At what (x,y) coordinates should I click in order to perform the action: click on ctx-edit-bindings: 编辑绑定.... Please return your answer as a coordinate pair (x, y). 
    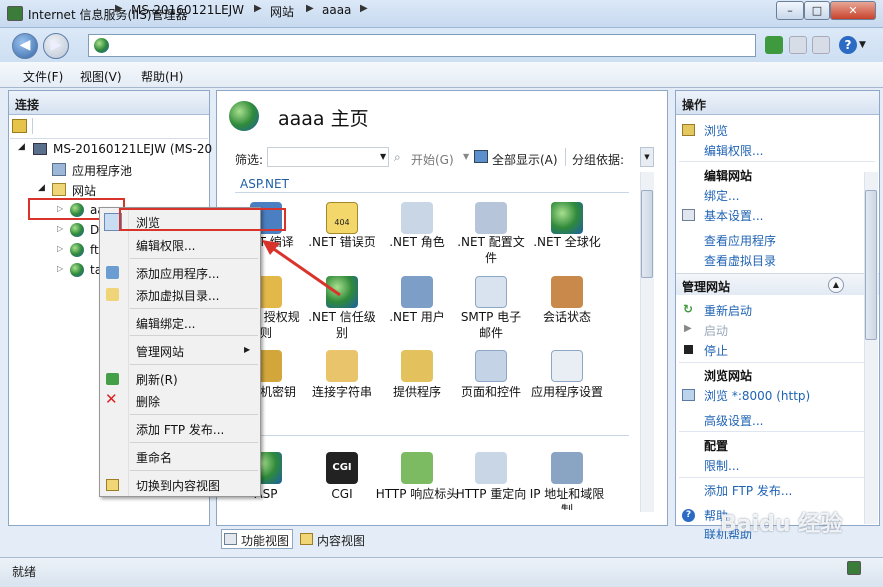
    Looking at the image, I should click on (165, 323).